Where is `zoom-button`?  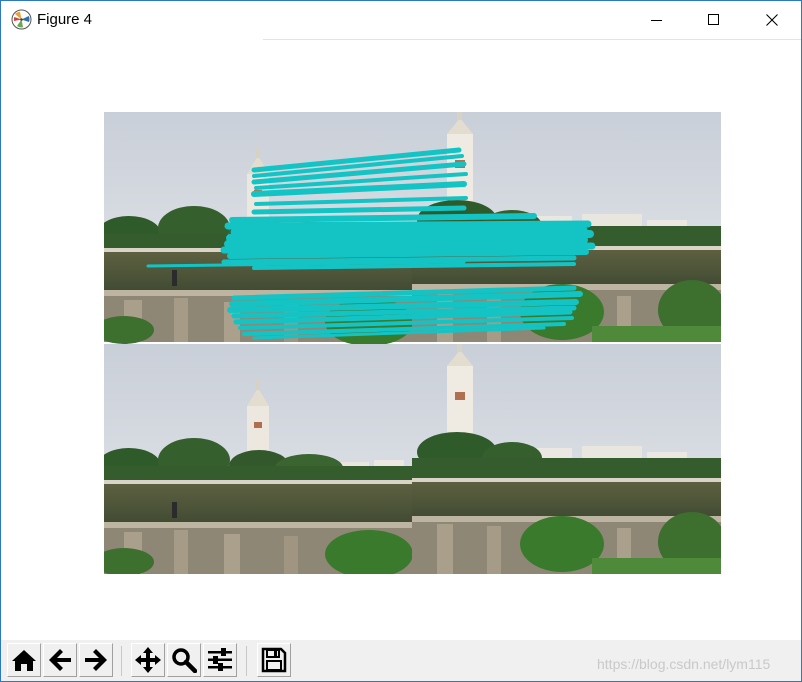
zoom-button is located at coordinates (184, 660).